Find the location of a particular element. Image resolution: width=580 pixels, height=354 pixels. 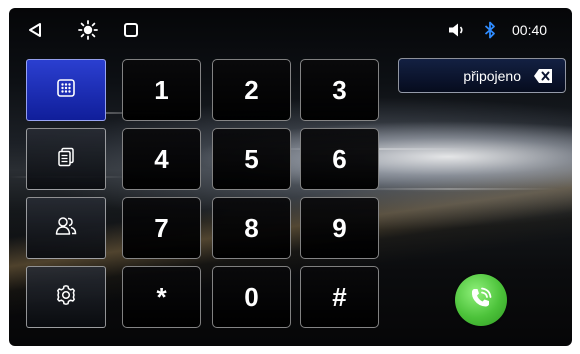

connection-status-text: připojeno is located at coordinates (492, 75).